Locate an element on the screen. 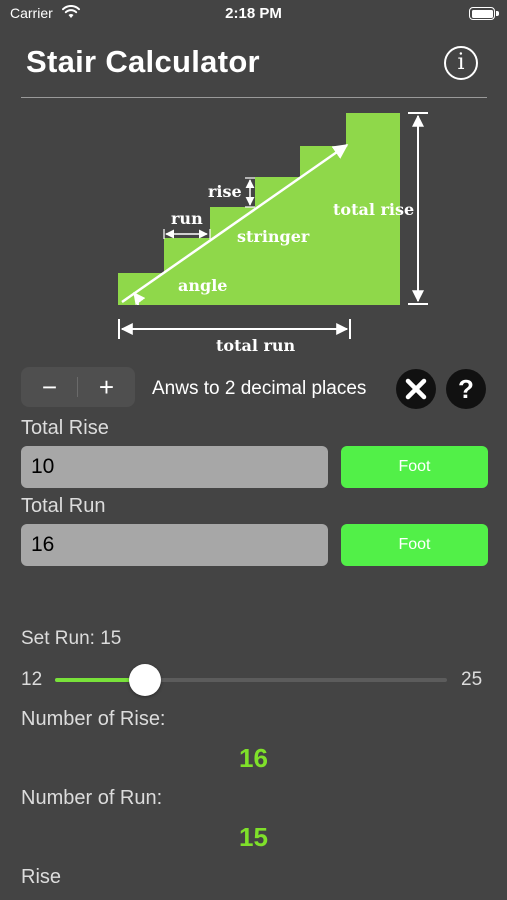  decimal-stepper: − + is located at coordinates (78, 387).